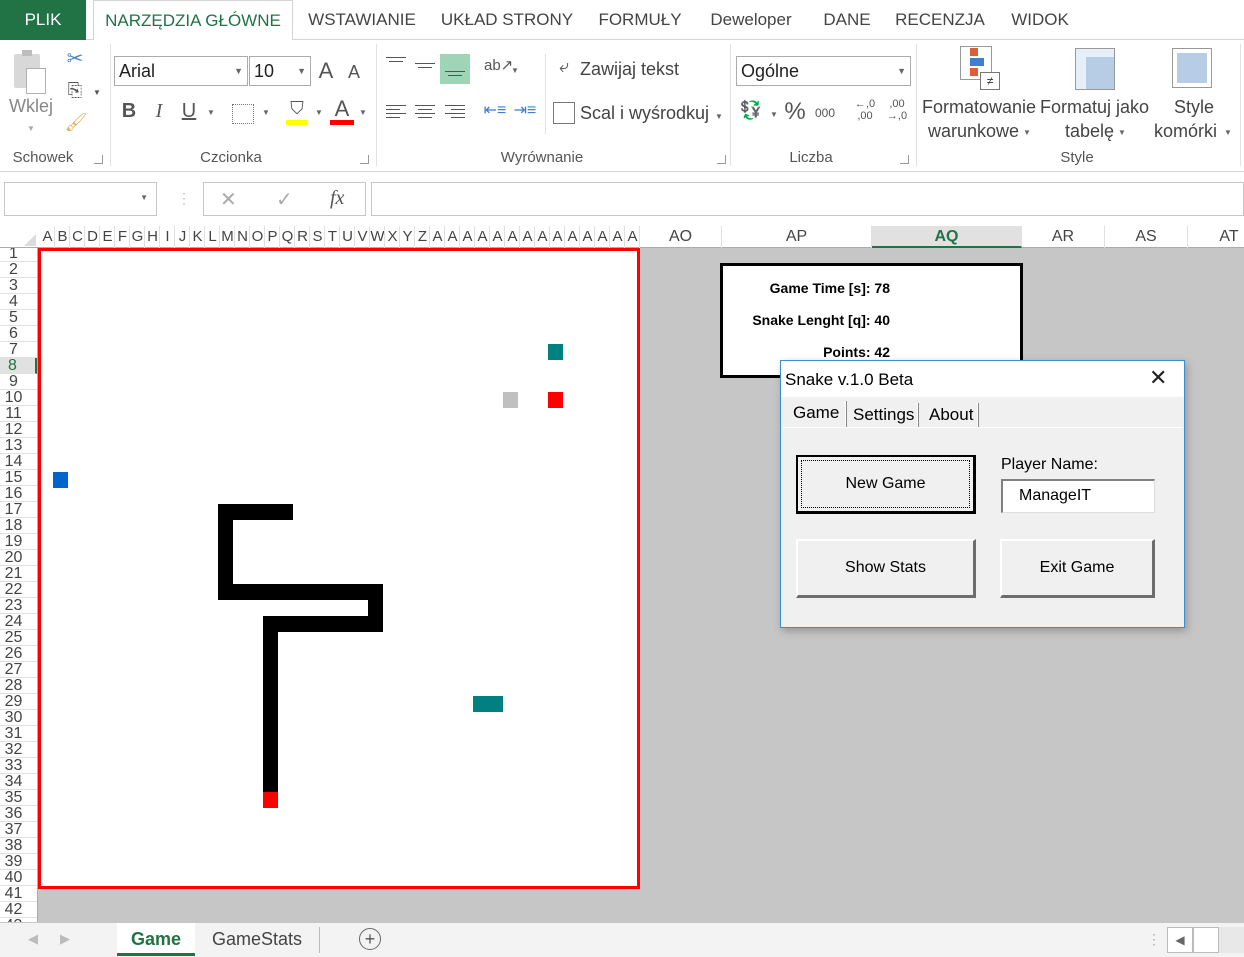 The height and width of the screenshot is (957, 1244). What do you see at coordinates (425, 65) in the screenshot?
I see `align-middle-icon` at bounding box center [425, 65].